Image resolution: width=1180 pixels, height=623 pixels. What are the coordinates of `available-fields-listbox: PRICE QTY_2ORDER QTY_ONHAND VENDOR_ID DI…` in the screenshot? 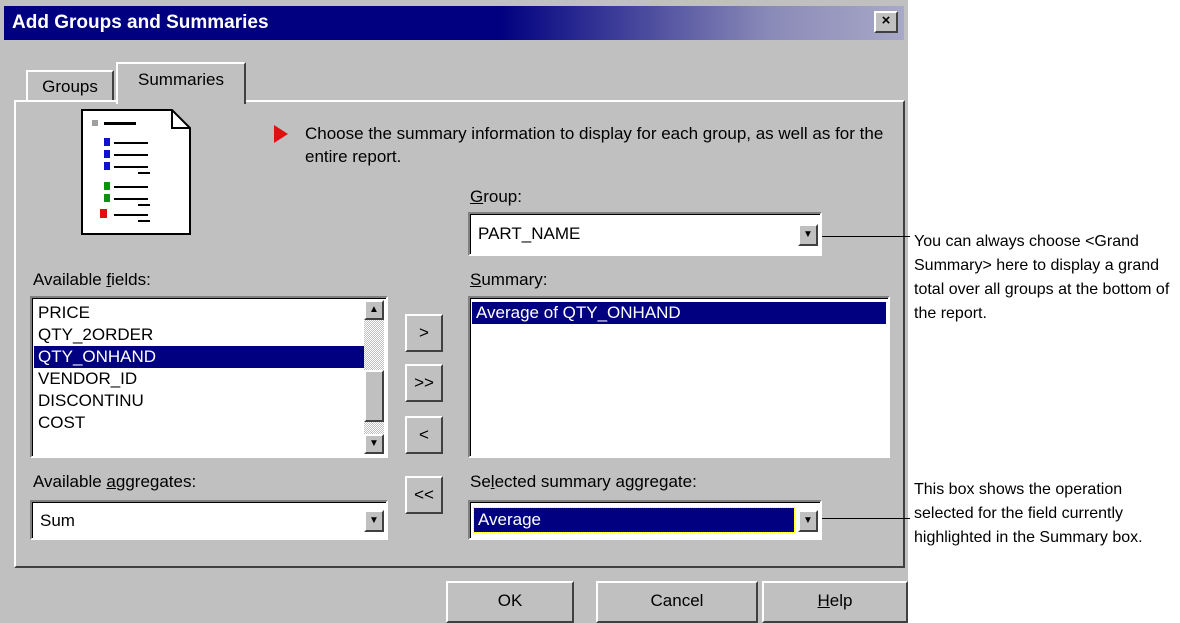 It's located at (209, 377).